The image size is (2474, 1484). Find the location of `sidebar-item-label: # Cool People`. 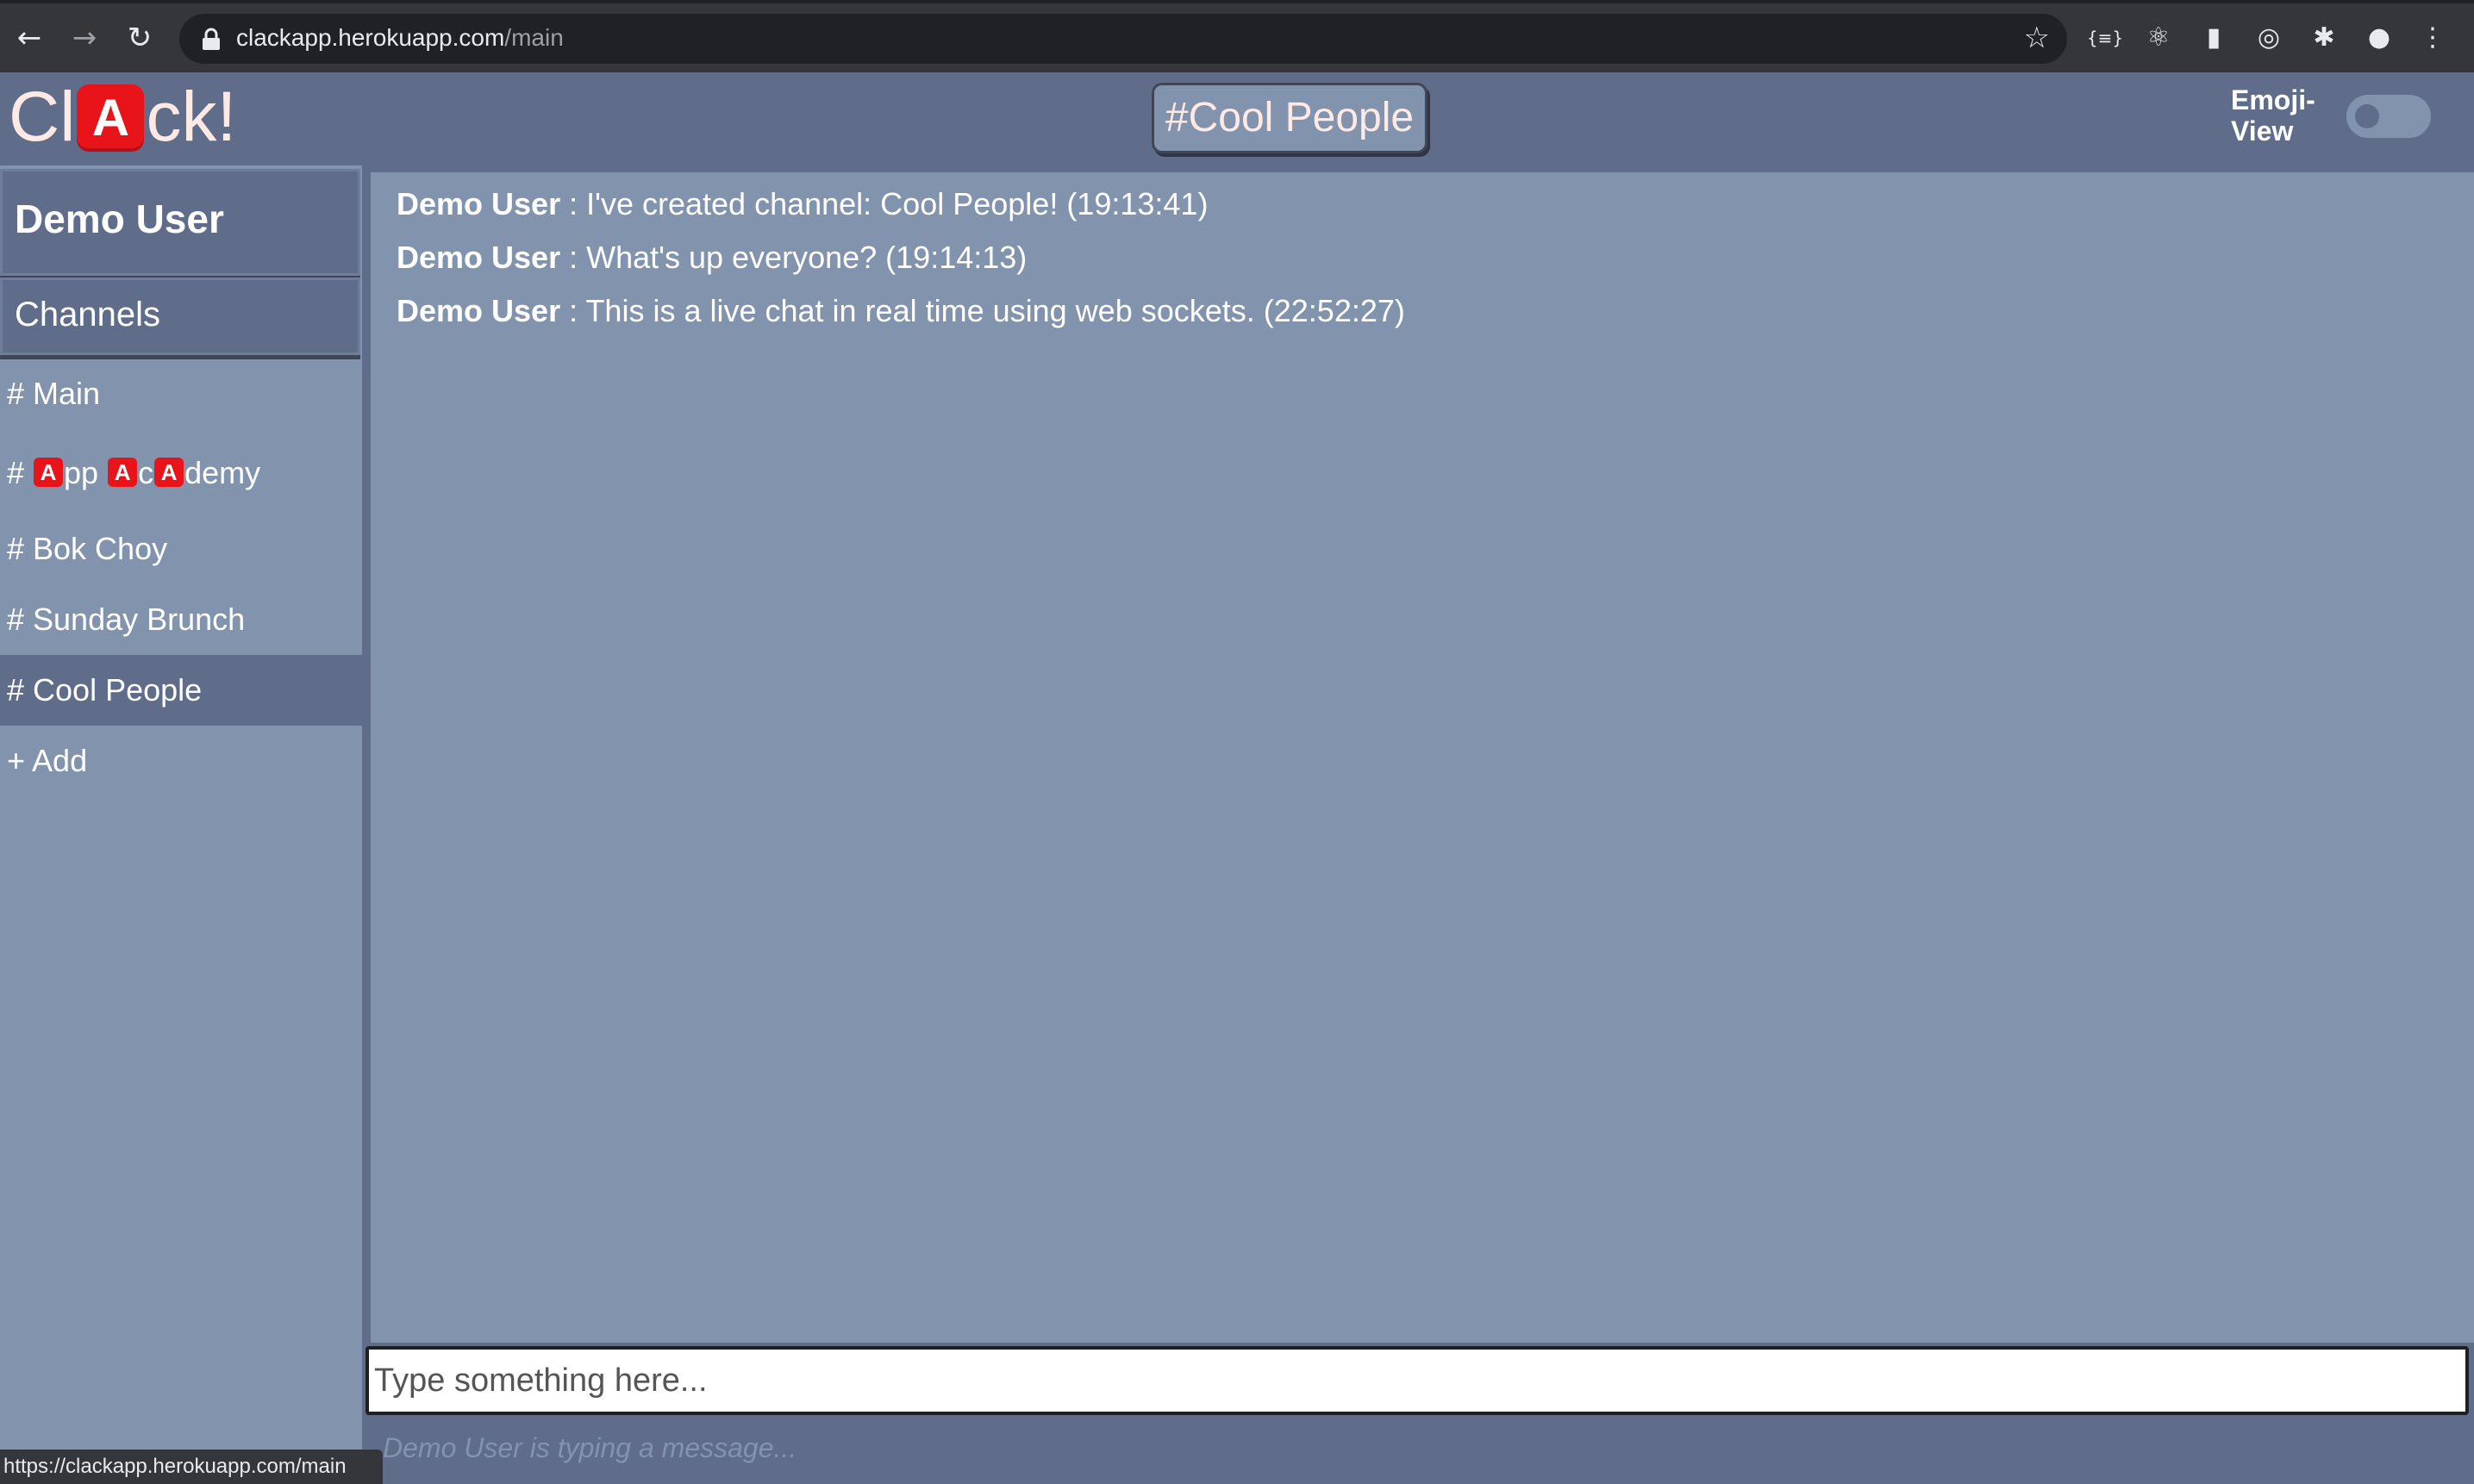

sidebar-item-label: # Cool People is located at coordinates (105, 690).